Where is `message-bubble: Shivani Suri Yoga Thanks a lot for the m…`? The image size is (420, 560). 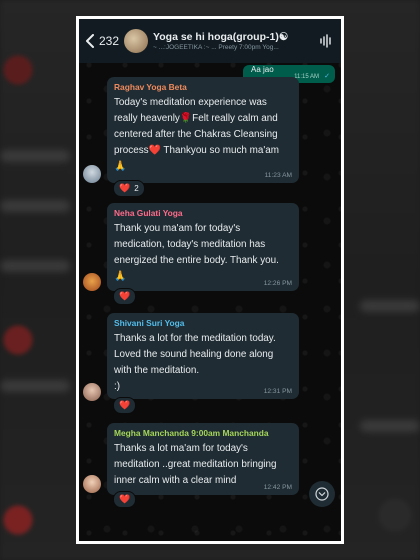
message-bubble: Shivani Suri Yoga Thanks a lot for the m… is located at coordinates (203, 356).